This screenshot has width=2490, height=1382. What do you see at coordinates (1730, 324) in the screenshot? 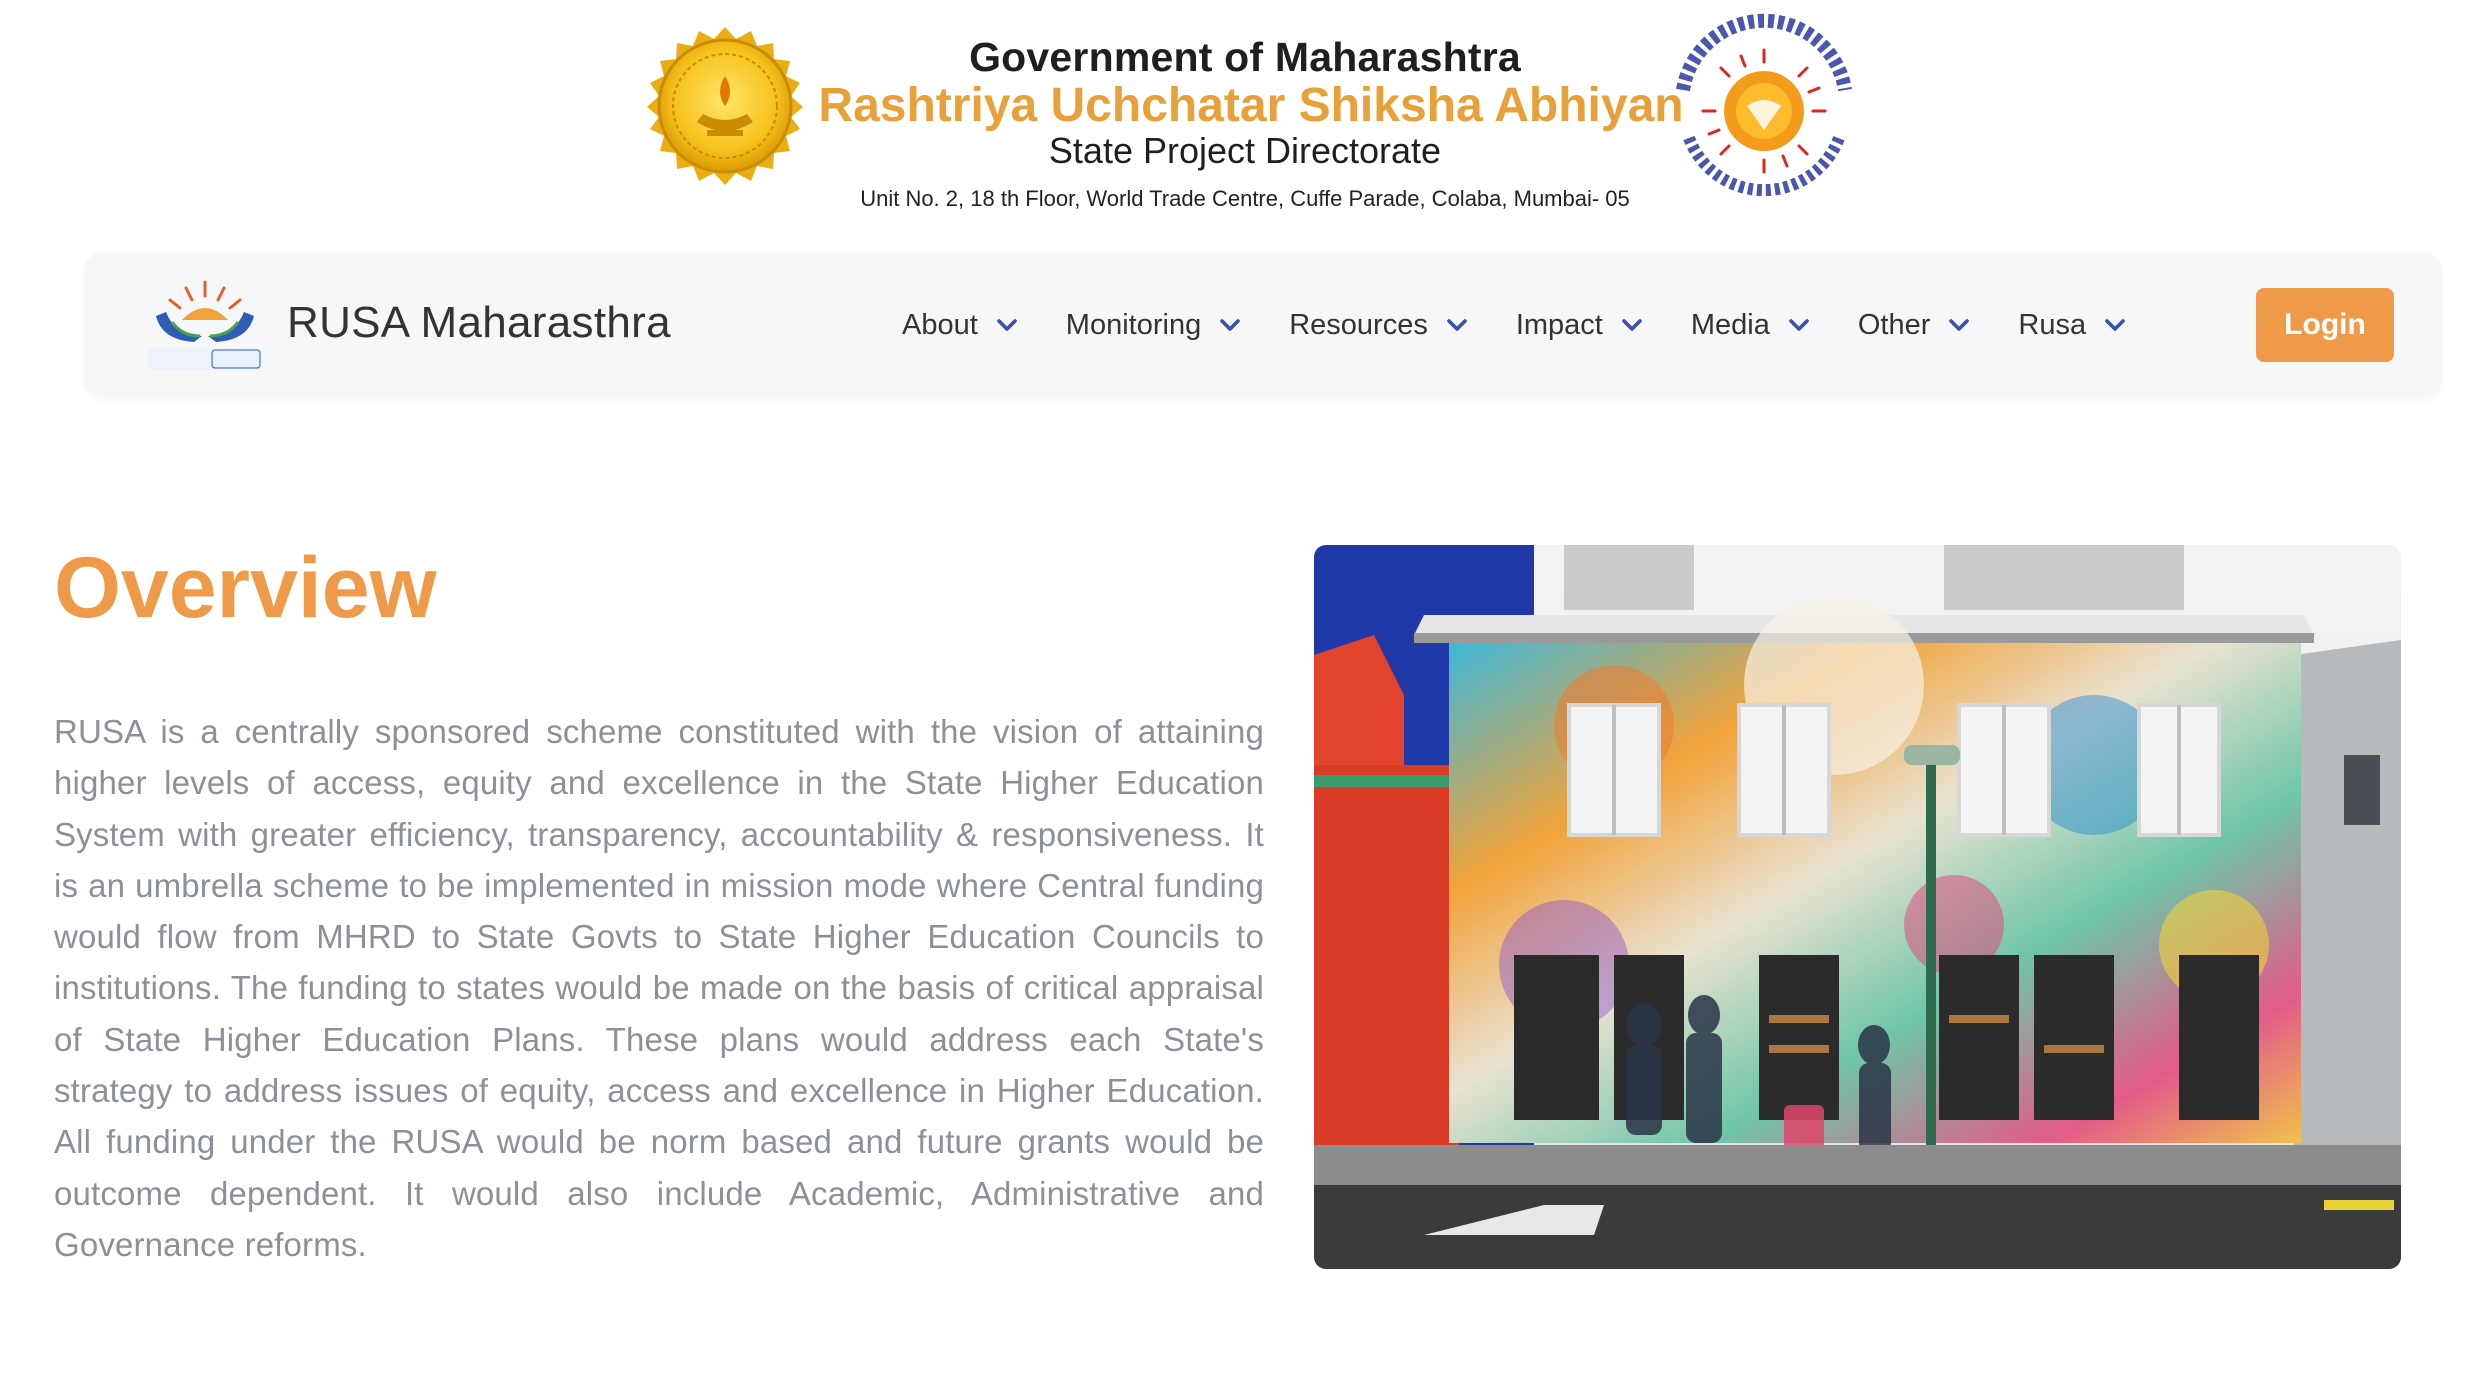
I see `nav-item-label: Media` at bounding box center [1730, 324].